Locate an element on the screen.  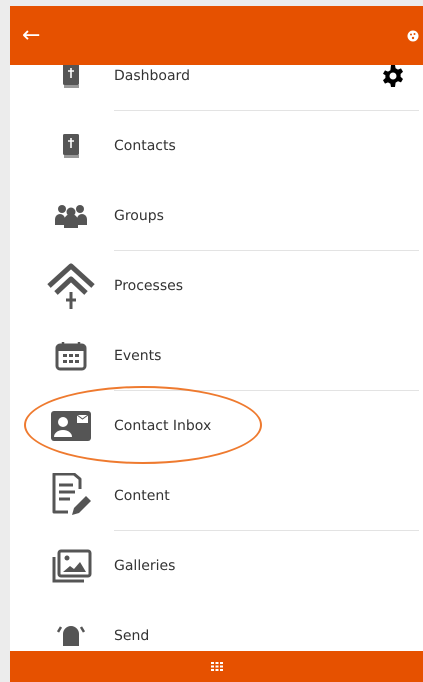
chevron-cross-icon is located at coordinates (71, 286).